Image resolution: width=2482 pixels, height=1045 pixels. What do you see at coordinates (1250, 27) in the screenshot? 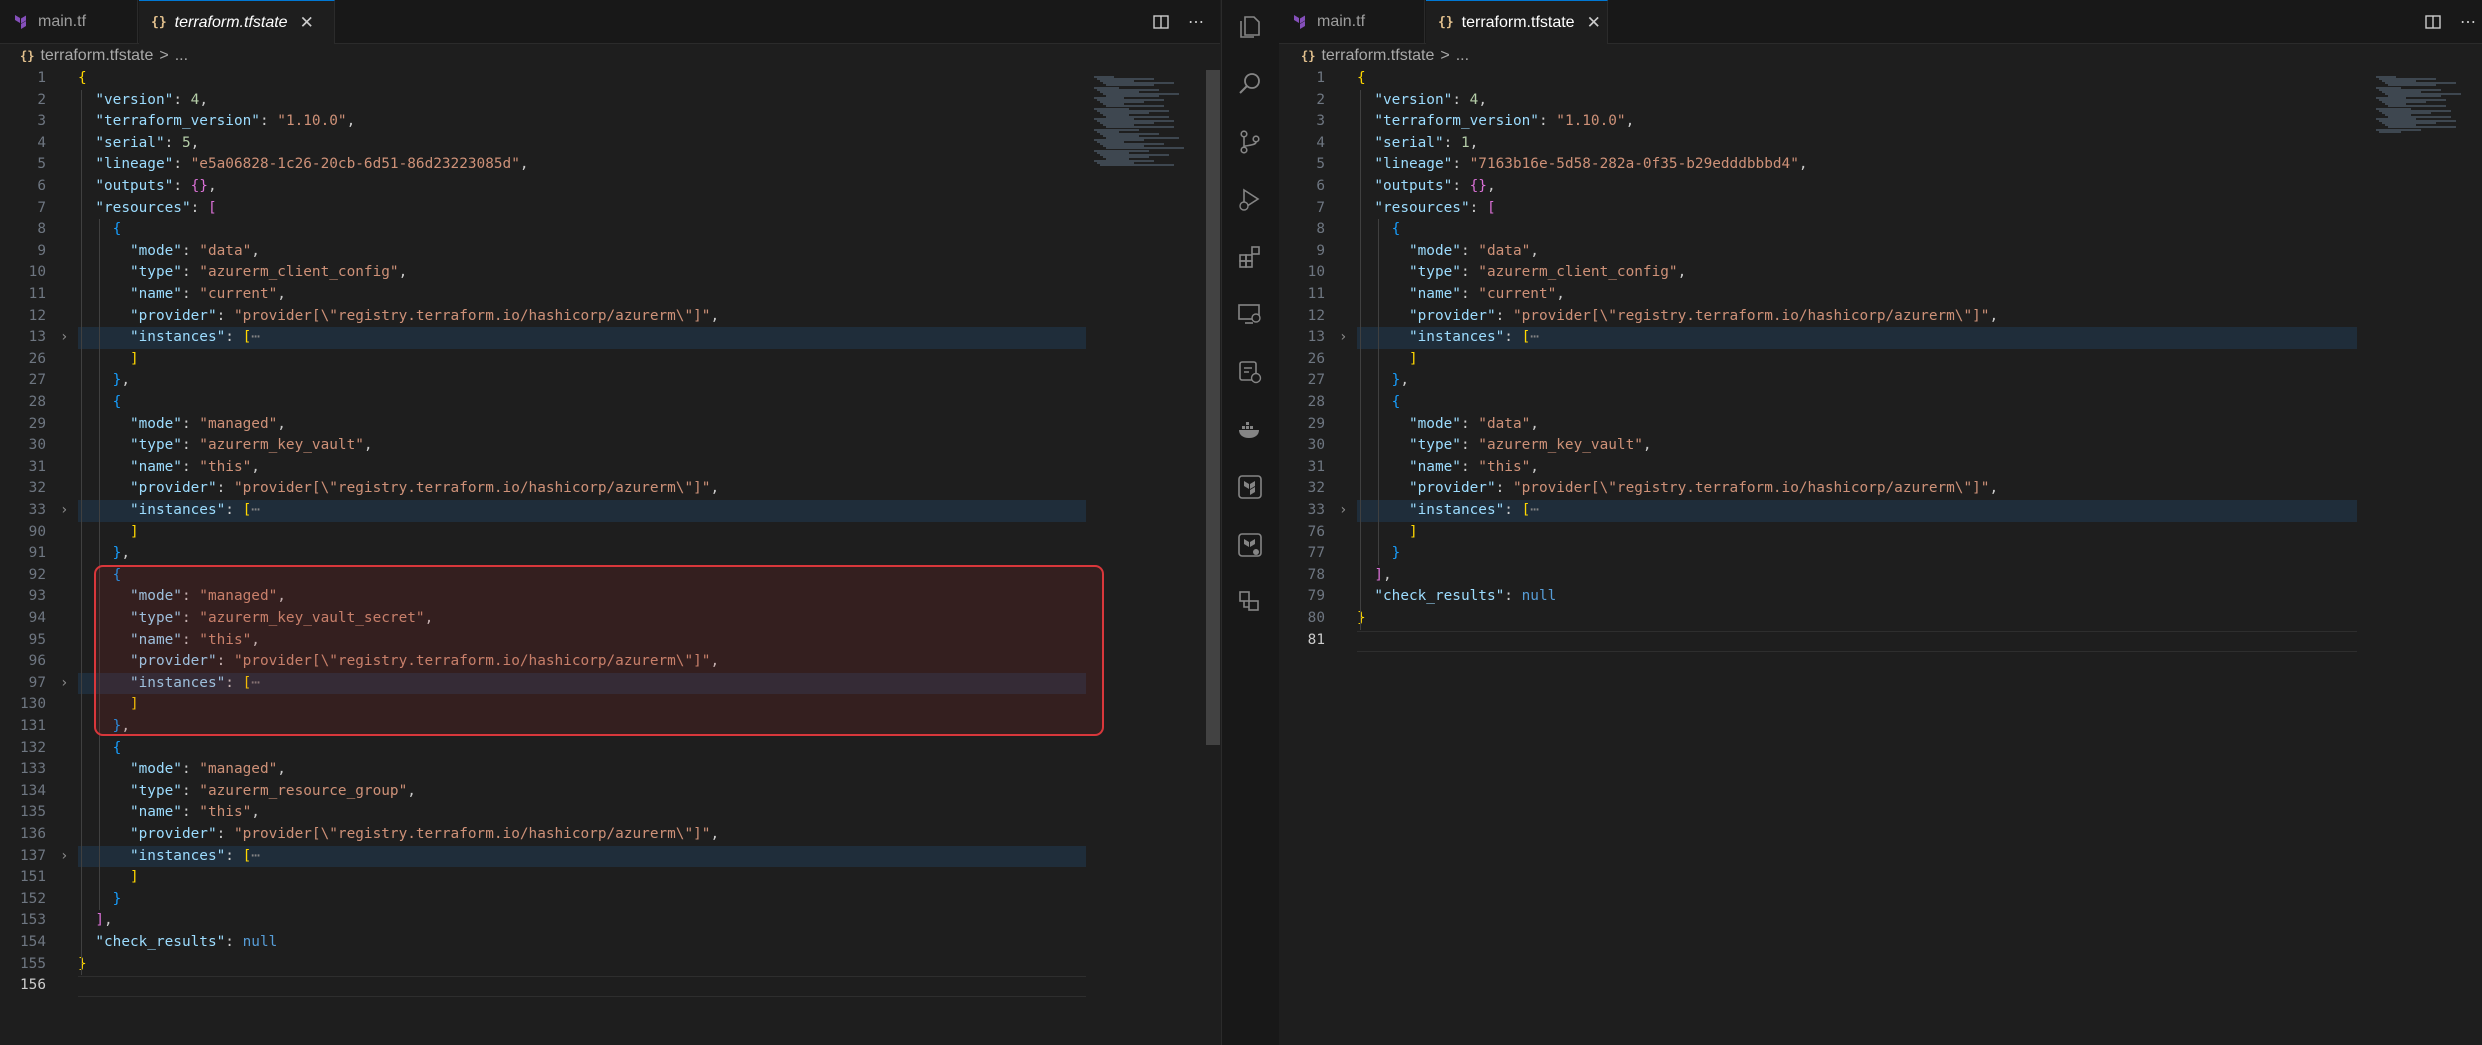
I see `explorer-icon` at bounding box center [1250, 27].